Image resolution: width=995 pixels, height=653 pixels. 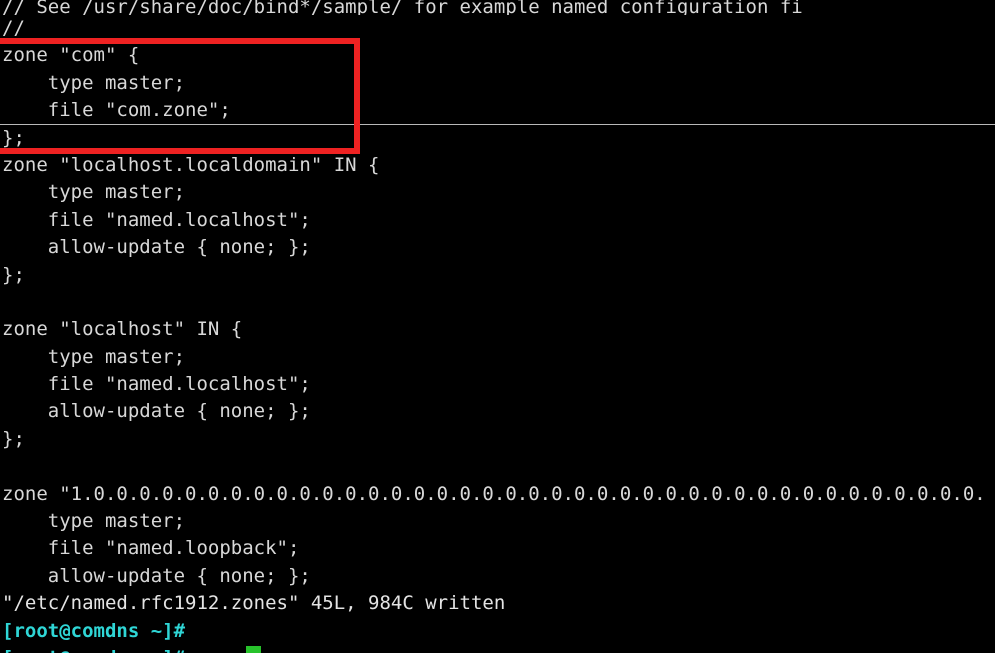 I want to click on terminal-line-zone-localhost-type: type master;, so click(x=94, y=356).